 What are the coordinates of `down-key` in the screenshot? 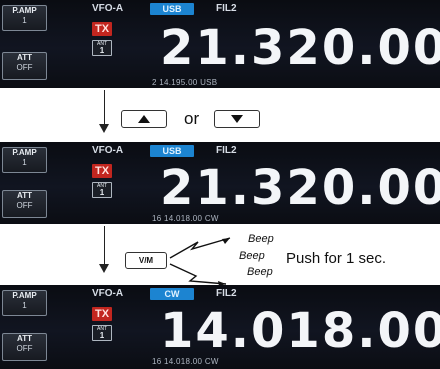 It's located at (237, 119).